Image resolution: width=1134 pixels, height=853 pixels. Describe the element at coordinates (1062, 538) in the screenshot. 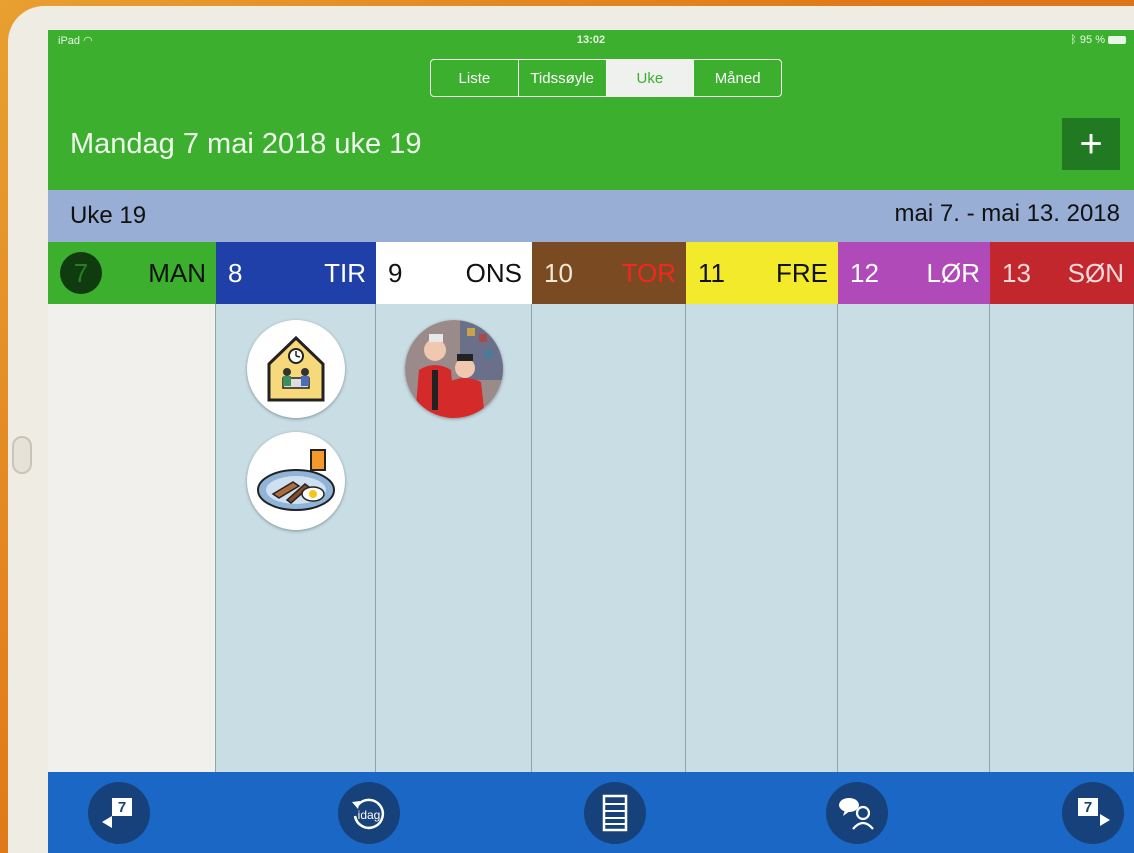

I see `day-column-søn` at that location.